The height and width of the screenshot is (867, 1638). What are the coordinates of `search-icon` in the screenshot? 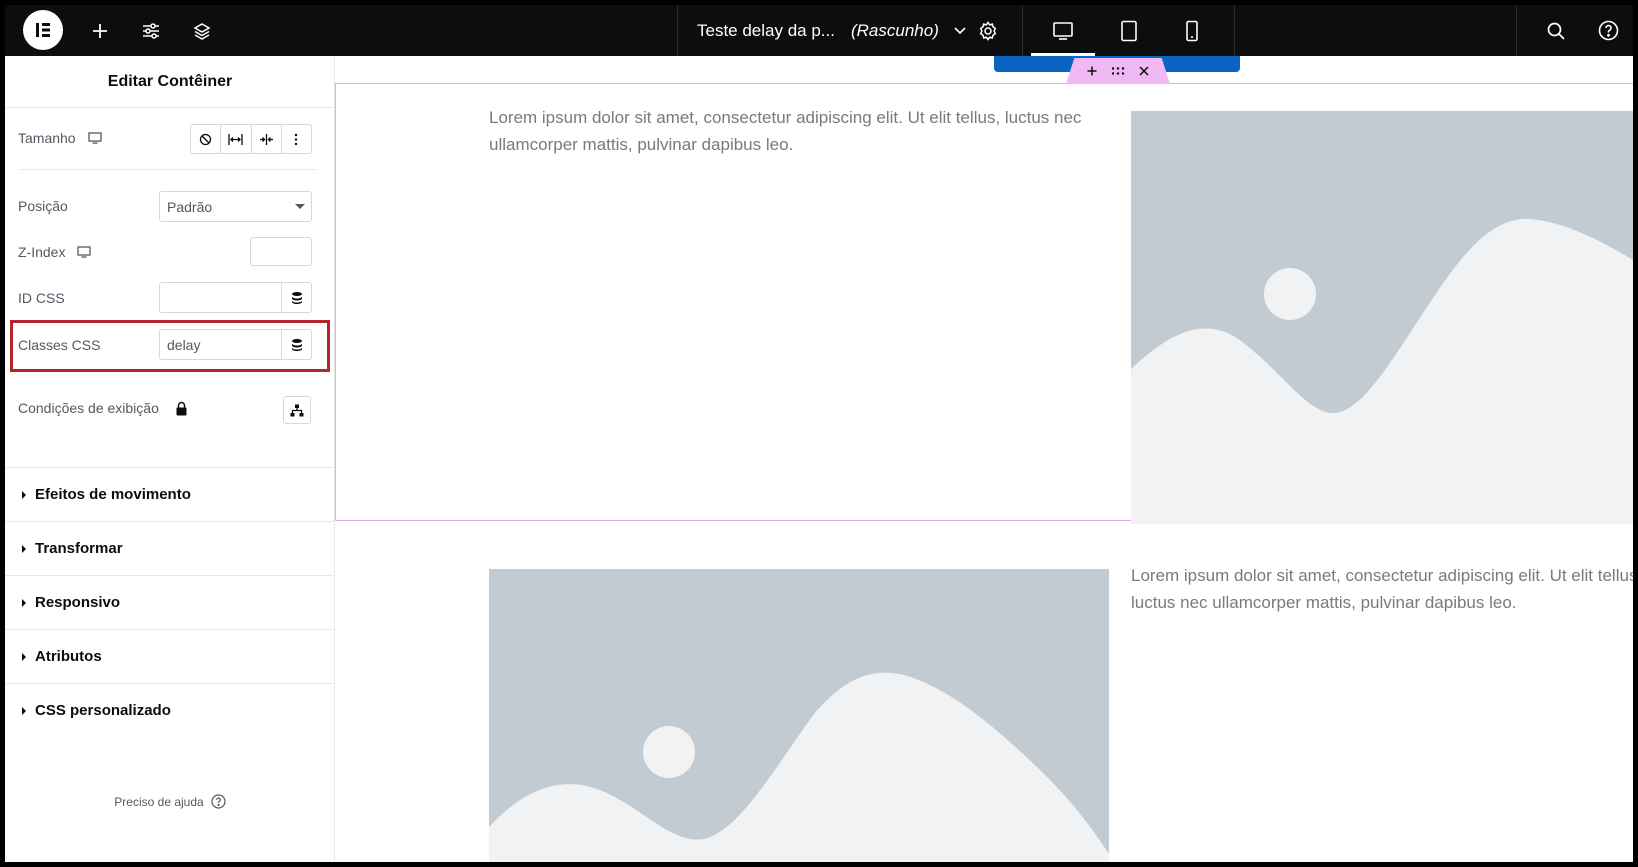 It's located at (1556, 30).